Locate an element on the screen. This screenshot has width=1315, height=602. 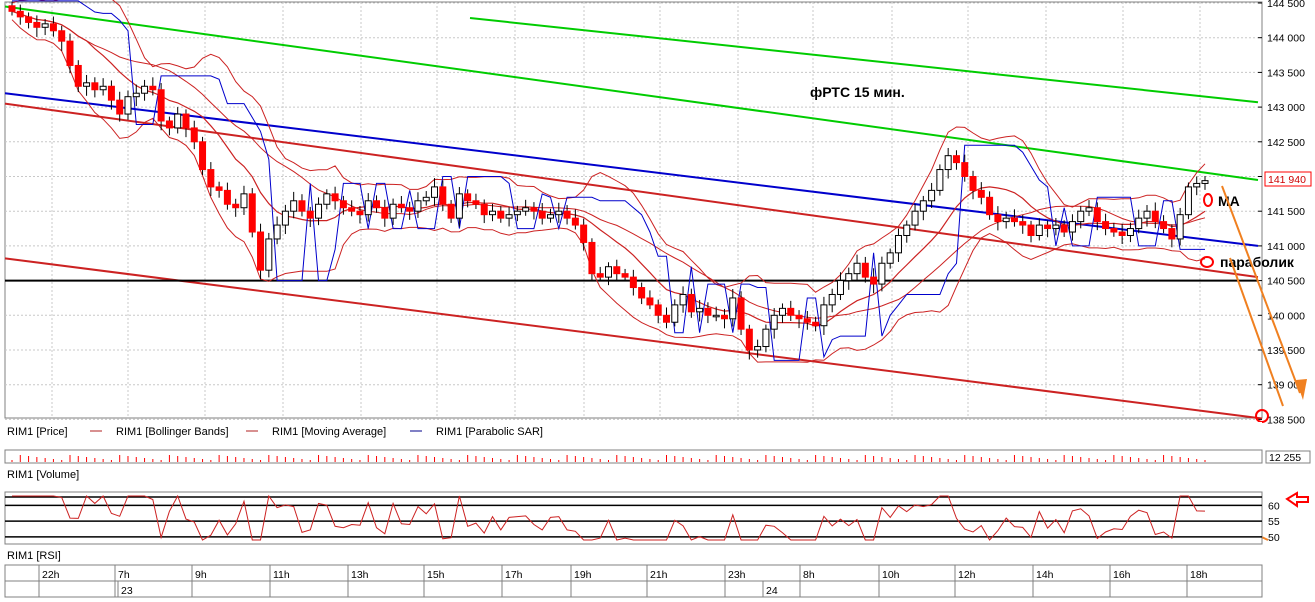
time-label: 9h is located at coordinates (201, 575).